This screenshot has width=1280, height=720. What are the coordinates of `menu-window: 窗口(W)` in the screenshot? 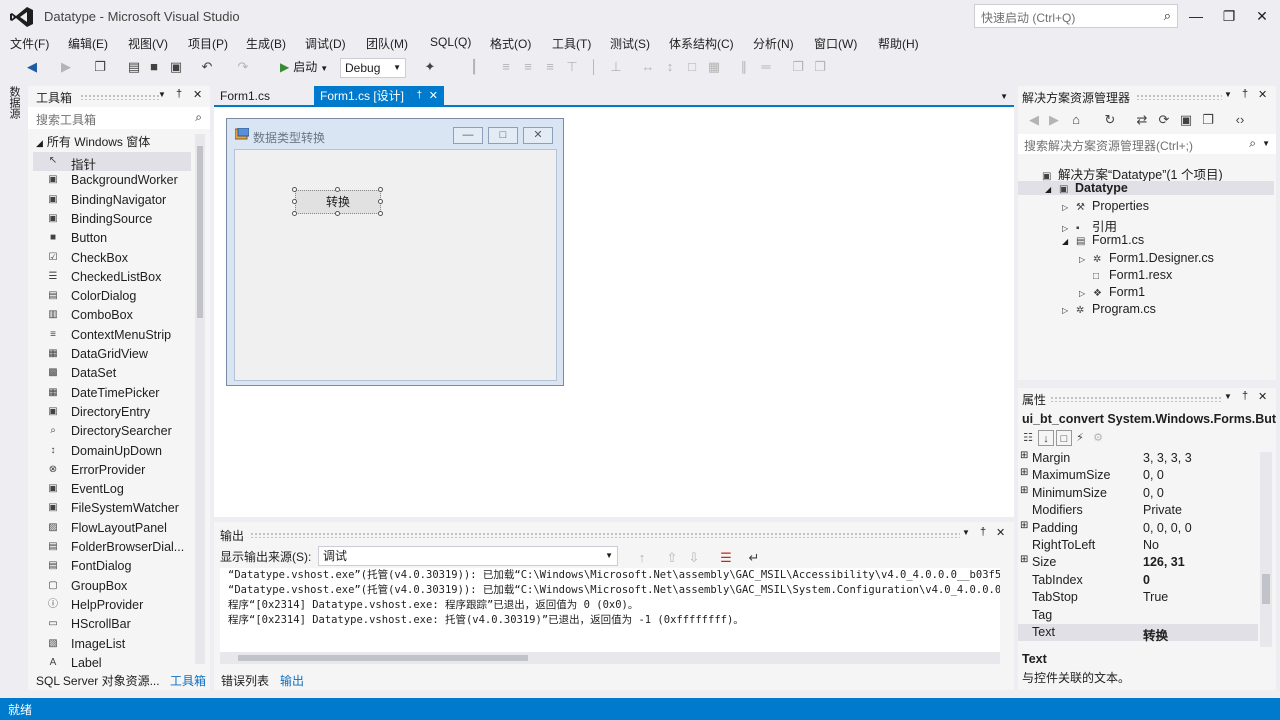 It's located at (835, 43).